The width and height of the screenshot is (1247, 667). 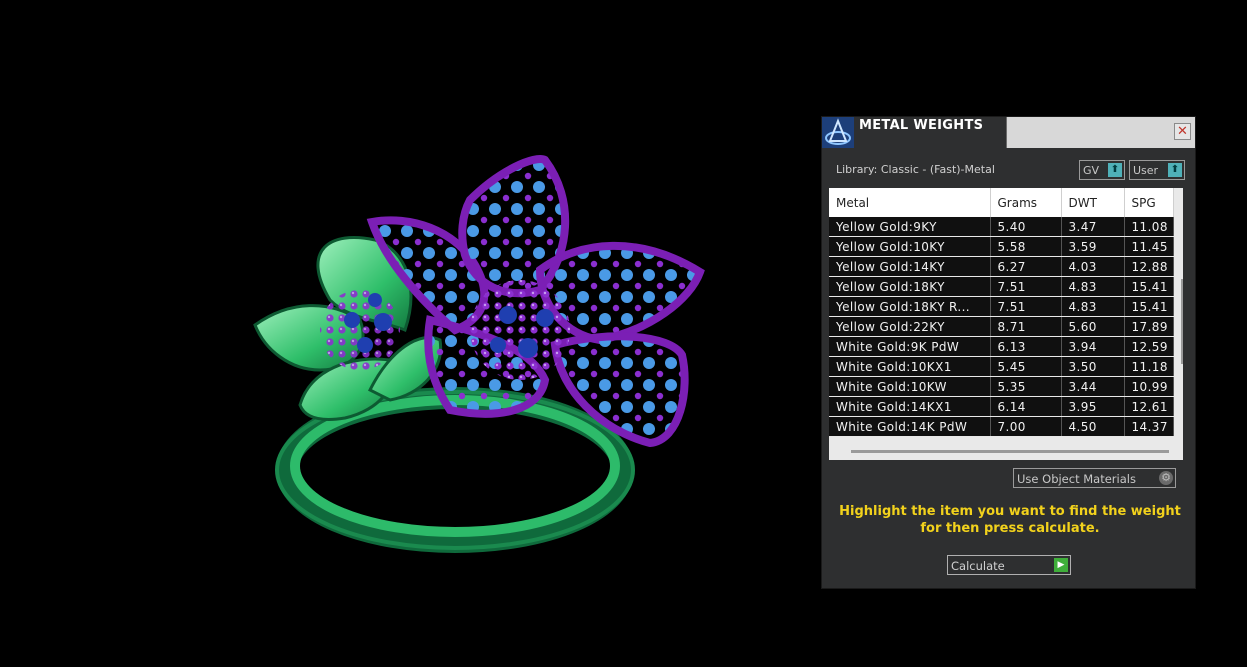 What do you see at coordinates (1076, 479) in the screenshot?
I see `material-source-value: Use Object Materials` at bounding box center [1076, 479].